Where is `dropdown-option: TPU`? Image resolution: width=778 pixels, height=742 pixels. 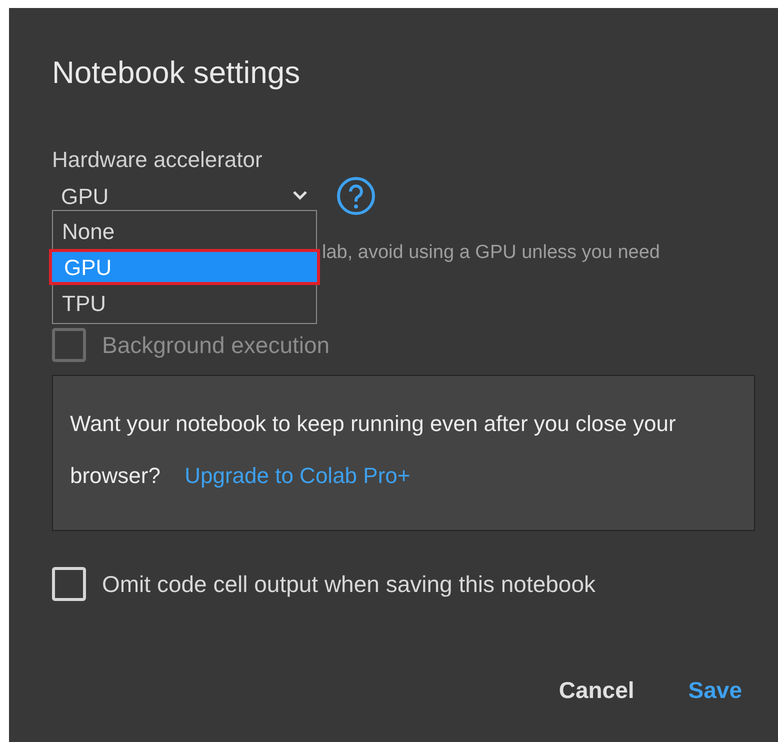
dropdown-option: TPU is located at coordinates (184, 303).